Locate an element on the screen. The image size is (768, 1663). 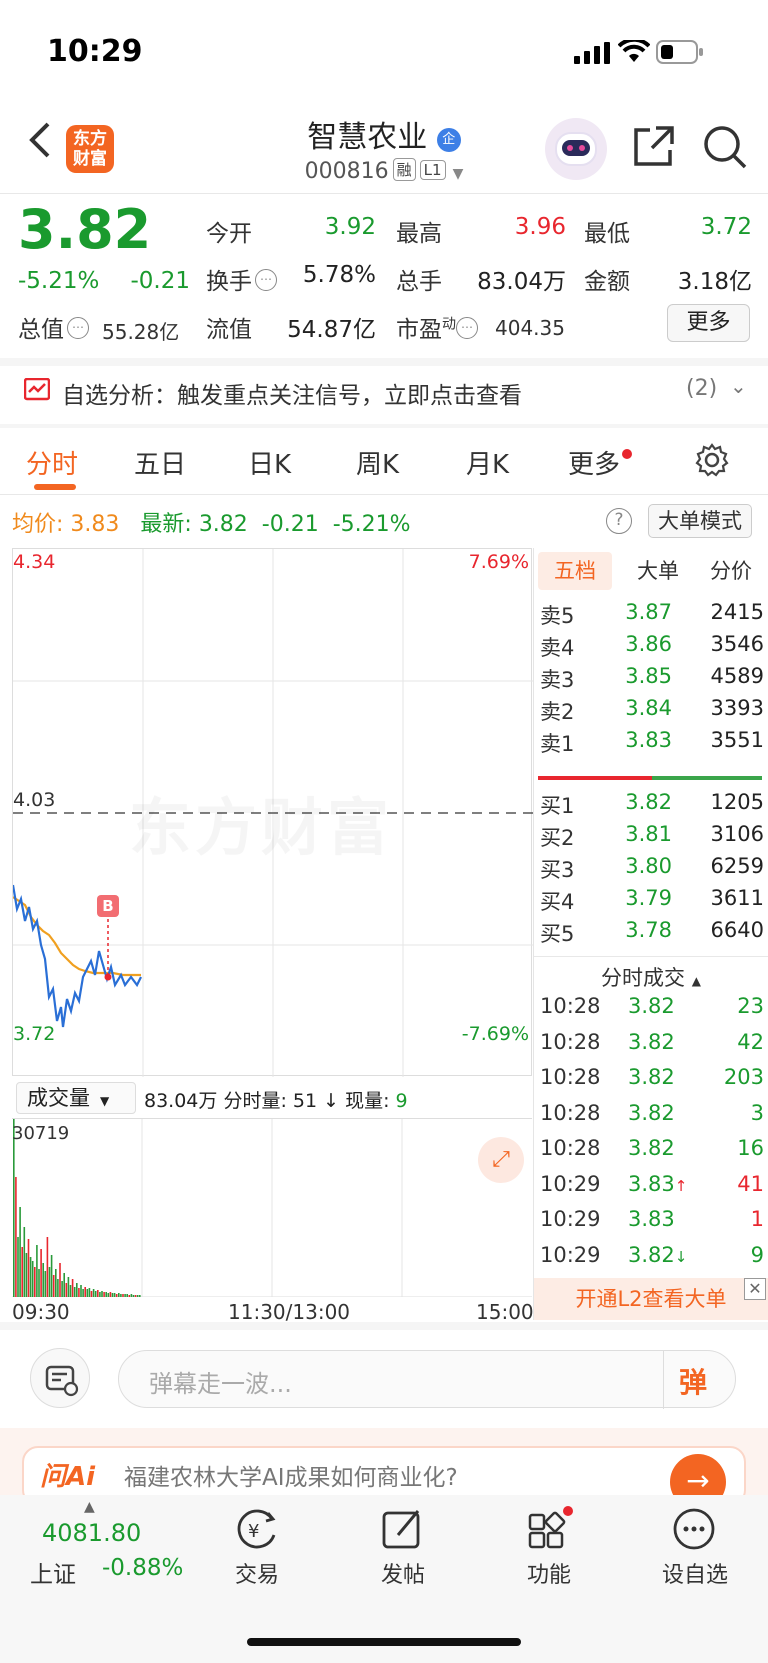
tab-more: 更多 is located at coordinates (600, 462).